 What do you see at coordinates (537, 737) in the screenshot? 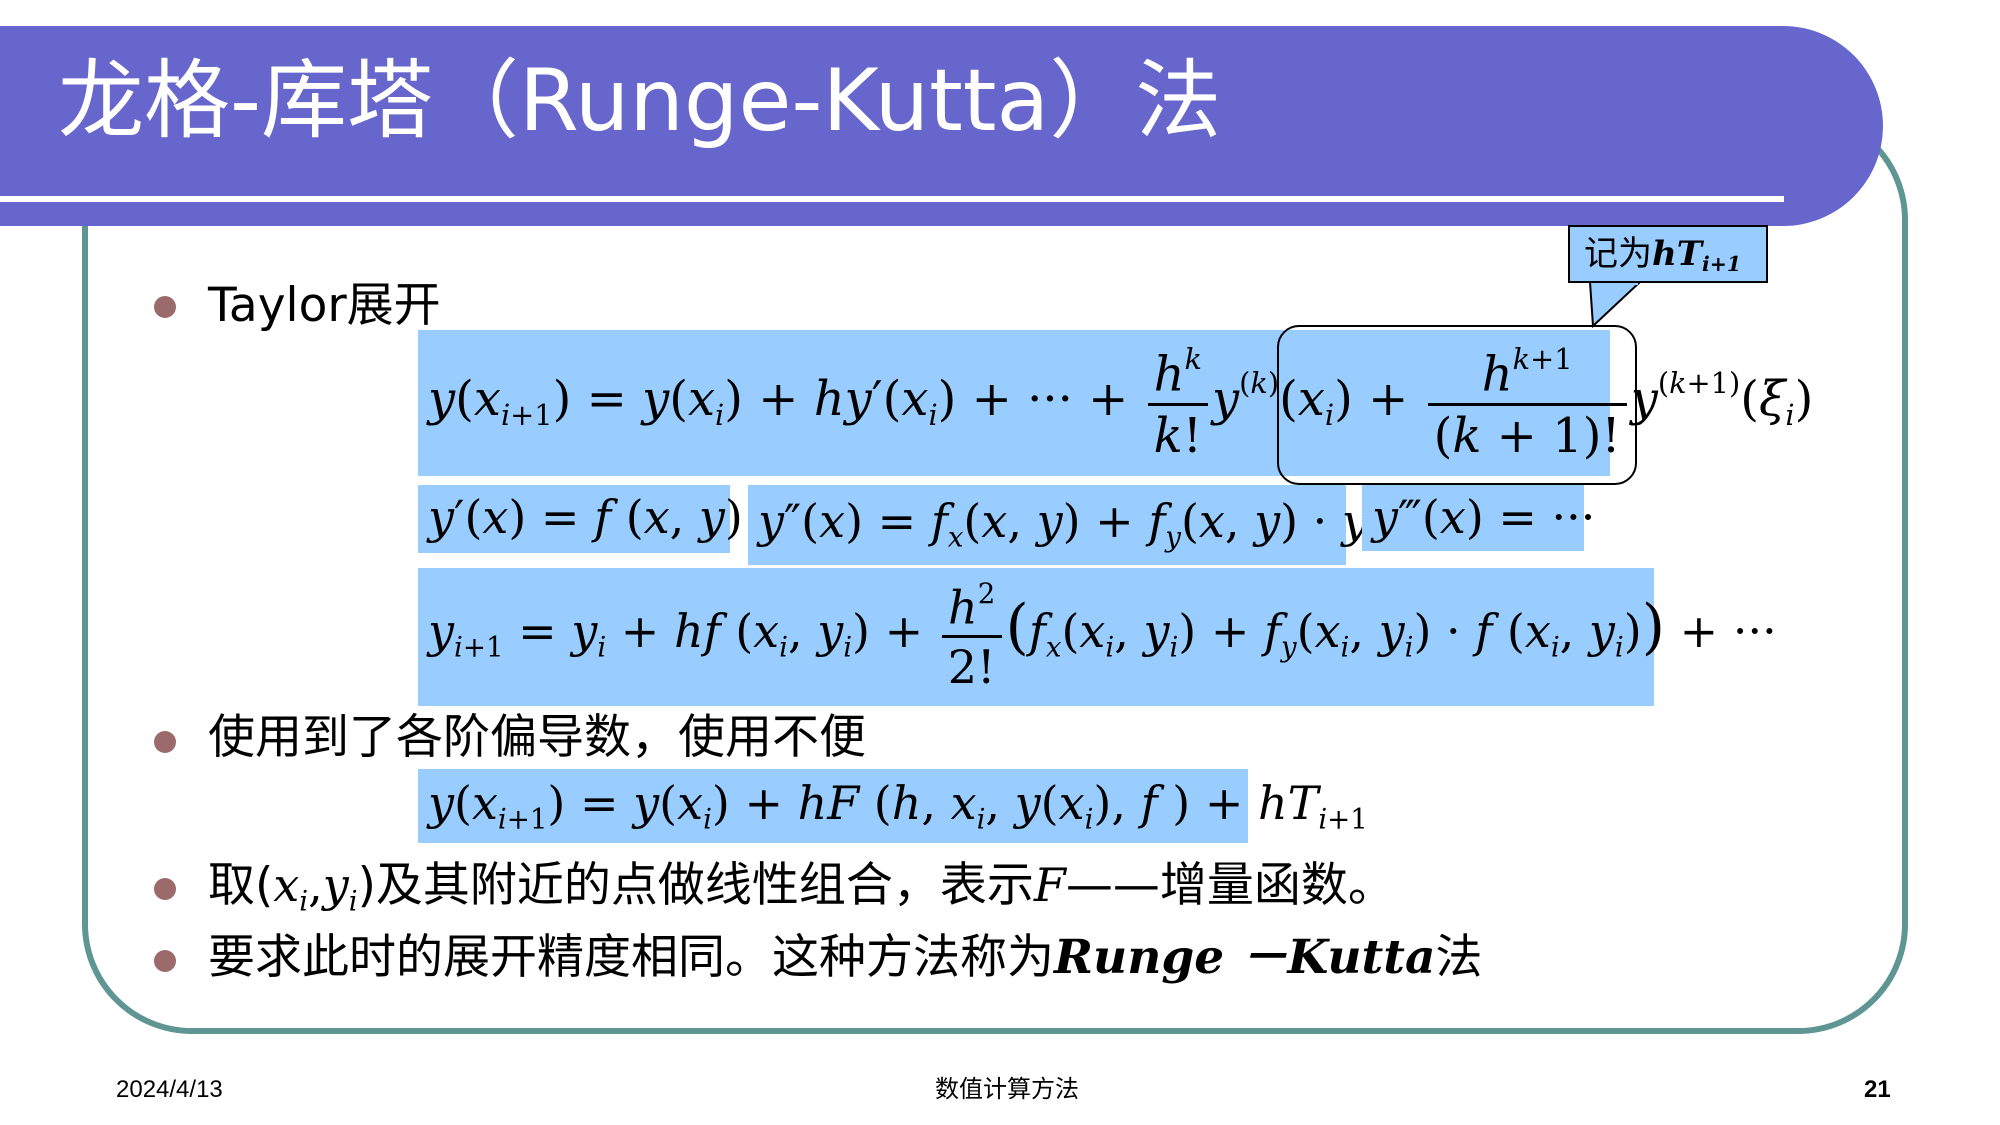
I see `bullet-text-partial-derivatives: 使用到了各阶偏导数，使用不便` at bounding box center [537, 737].